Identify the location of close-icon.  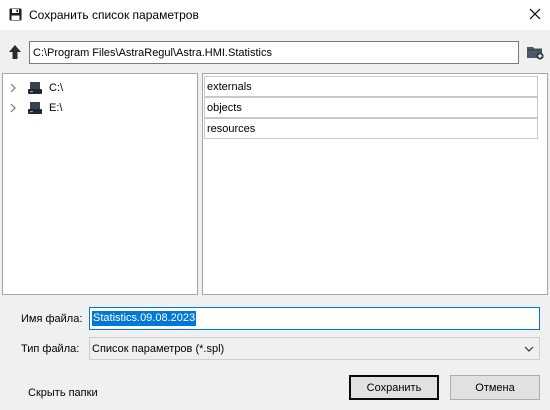
(535, 15).